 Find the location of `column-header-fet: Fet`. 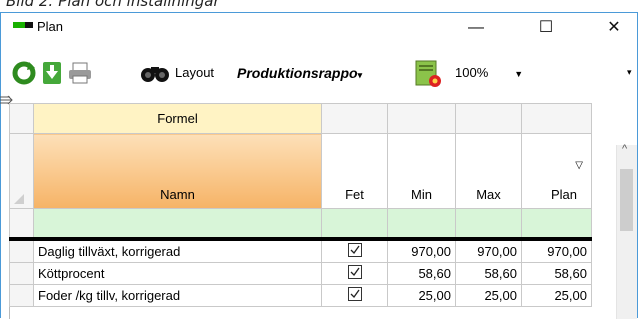

column-header-fet: Fet is located at coordinates (354, 171).